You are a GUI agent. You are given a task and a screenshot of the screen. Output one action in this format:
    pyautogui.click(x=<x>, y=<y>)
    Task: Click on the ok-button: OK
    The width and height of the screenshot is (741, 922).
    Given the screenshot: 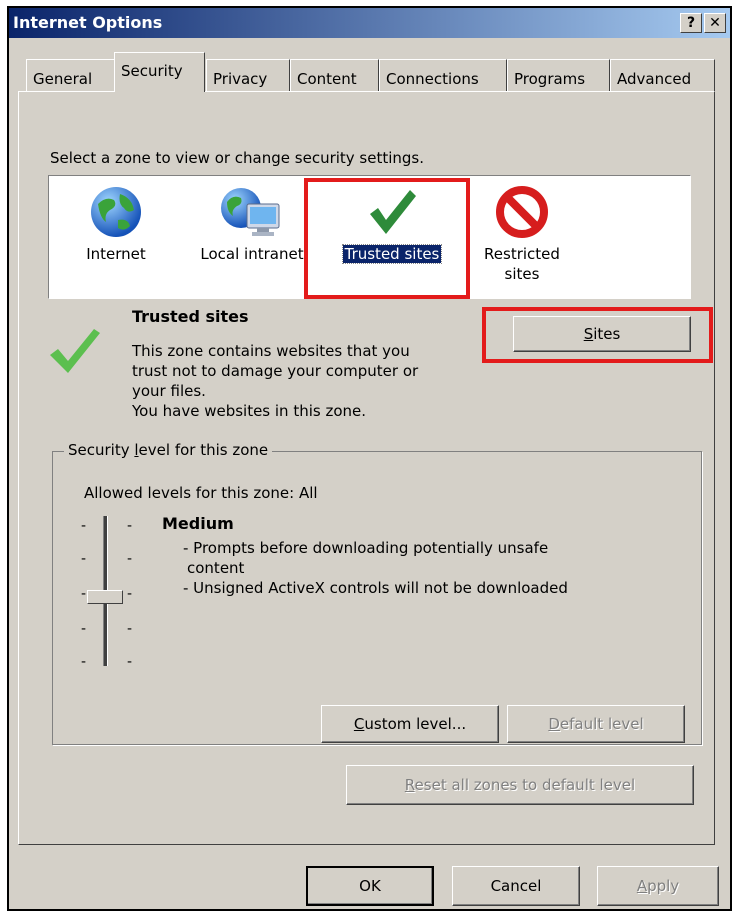 What is the action you would take?
    pyautogui.click(x=370, y=886)
    